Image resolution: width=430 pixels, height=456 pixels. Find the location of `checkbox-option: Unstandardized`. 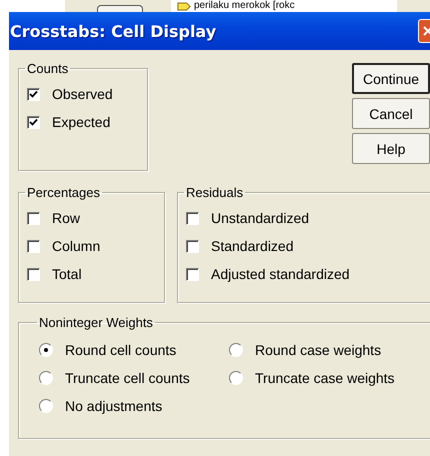

checkbox-option: Unstandardized is located at coordinates (308, 218).